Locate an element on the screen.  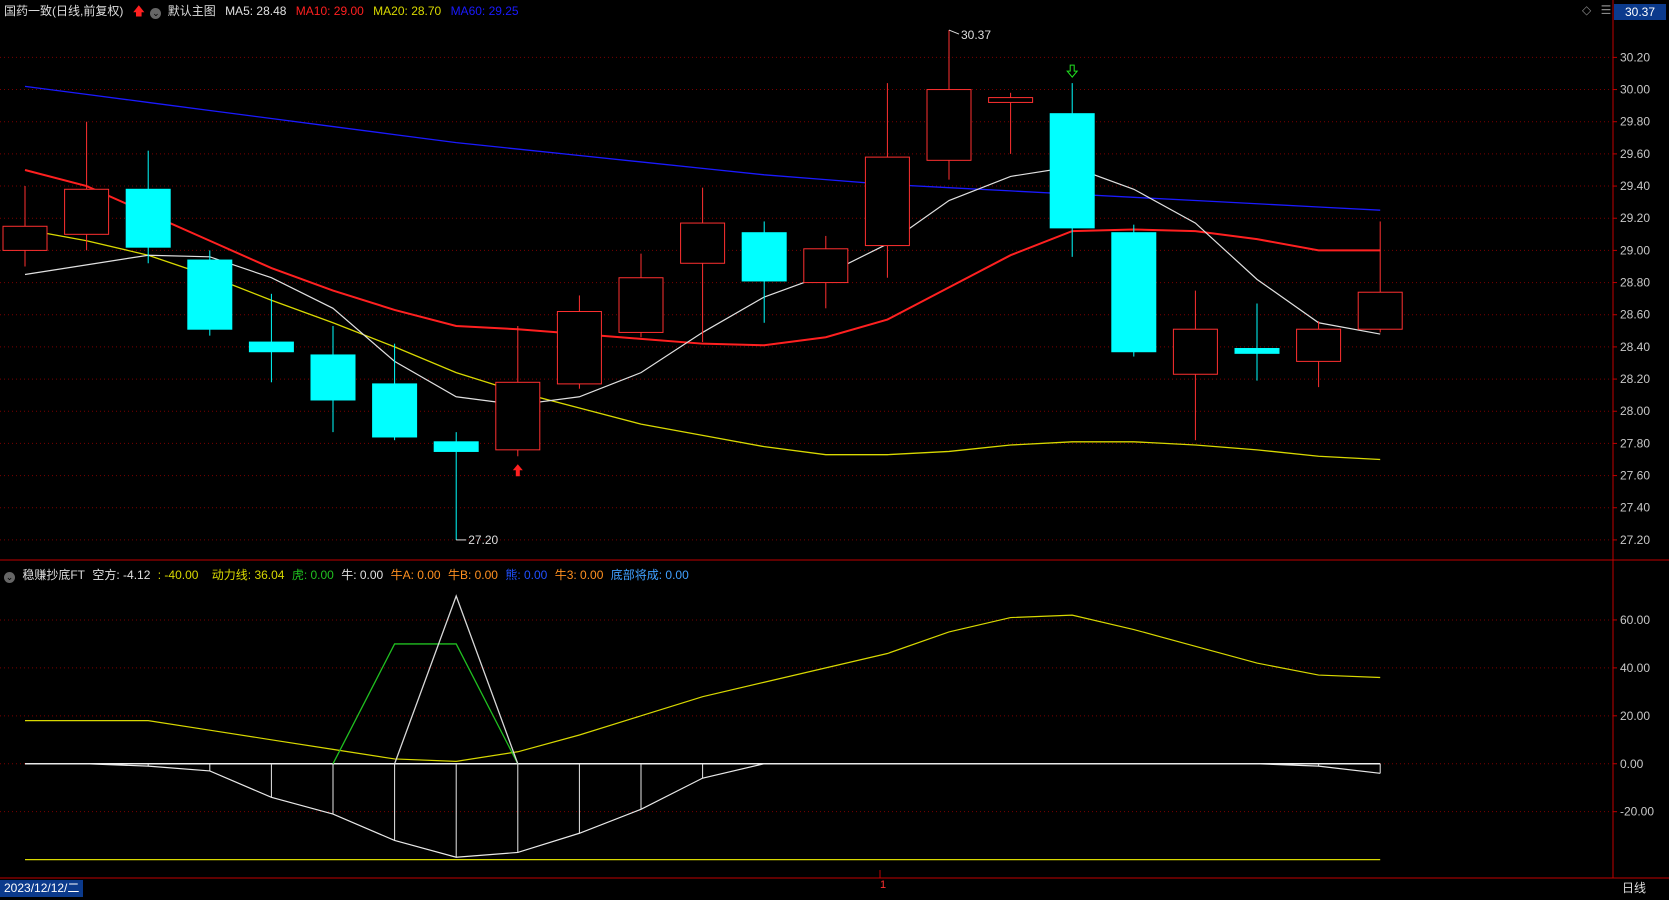
price-tick-label: 29.60 is located at coordinates (1635, 154).